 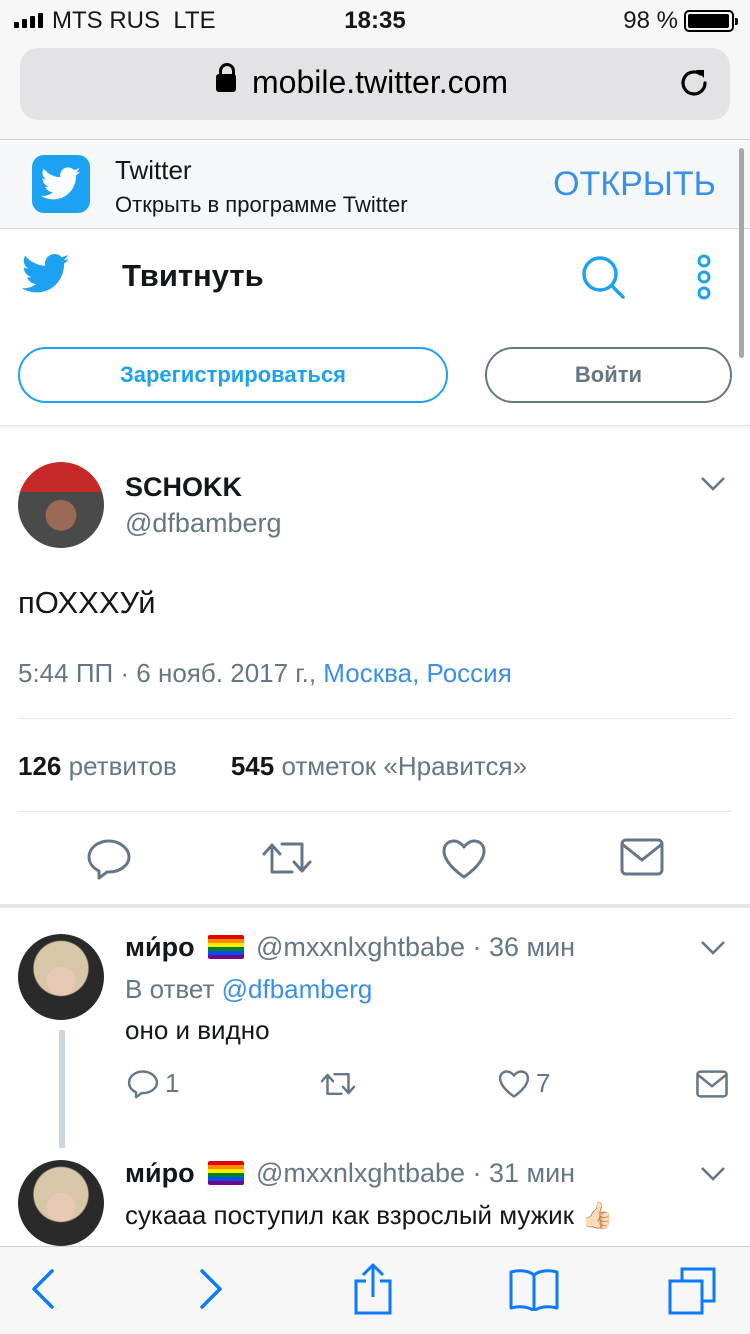 What do you see at coordinates (261, 204) in the screenshot?
I see `banner-subtitle: Открыть в программе Twitter` at bounding box center [261, 204].